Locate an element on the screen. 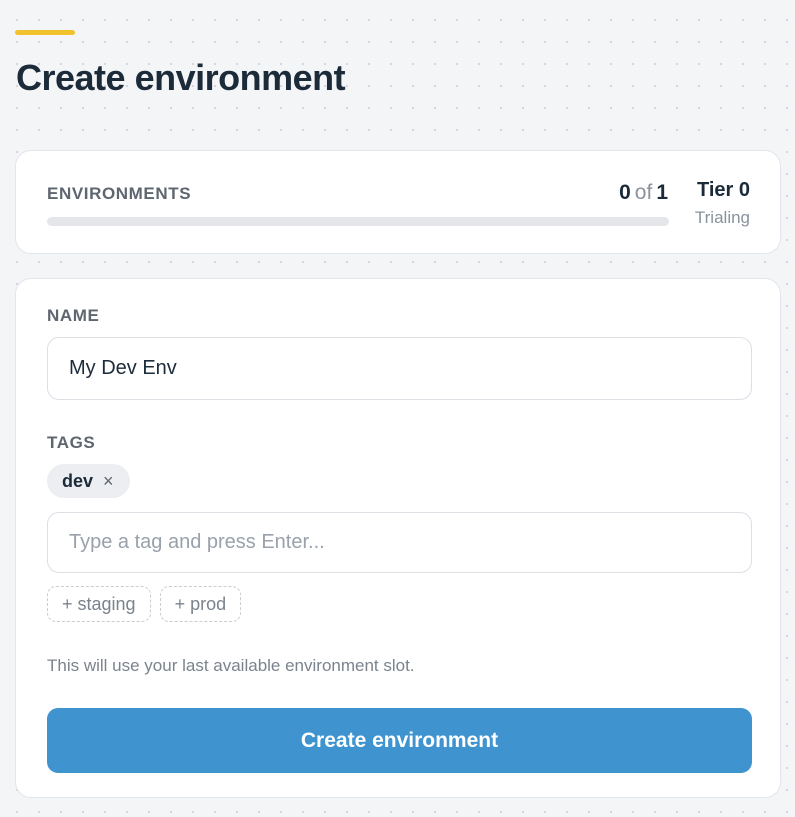 Image resolution: width=795 pixels, height=817 pixels. title-accent-bar is located at coordinates (45, 32).